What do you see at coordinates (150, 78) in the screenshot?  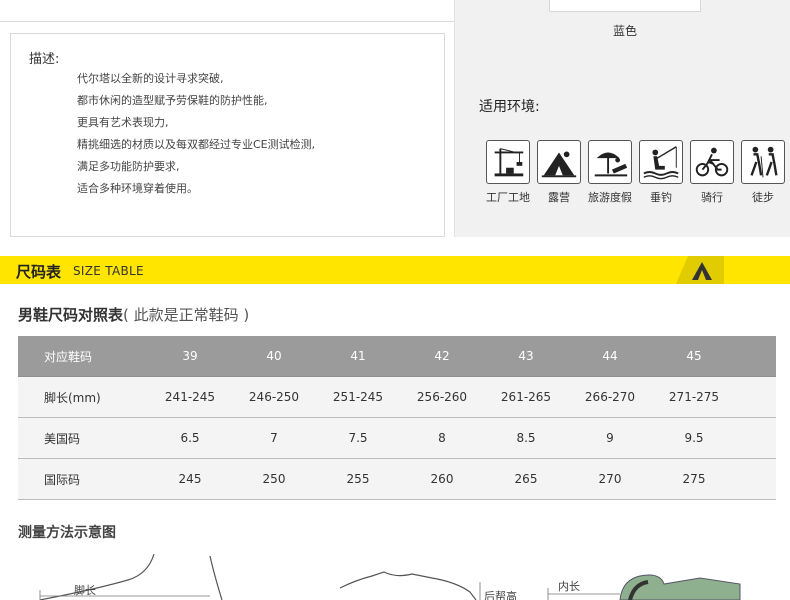 I see `description-line: 代尔塔以全新的设计寻求突破,` at bounding box center [150, 78].